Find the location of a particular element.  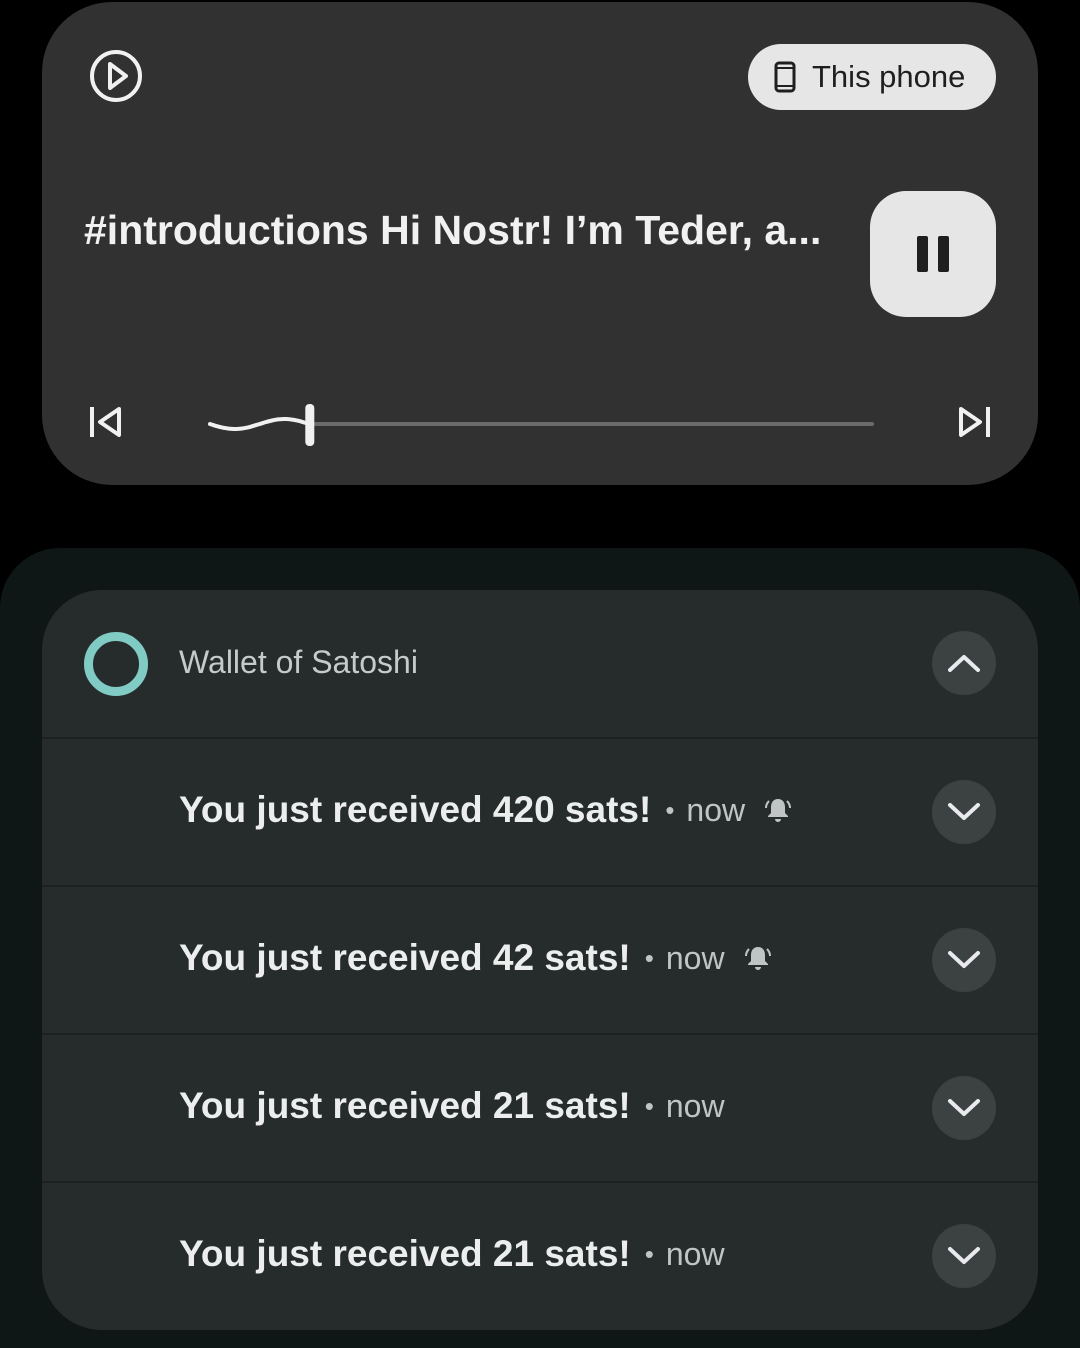

collapse-button is located at coordinates (964, 663).